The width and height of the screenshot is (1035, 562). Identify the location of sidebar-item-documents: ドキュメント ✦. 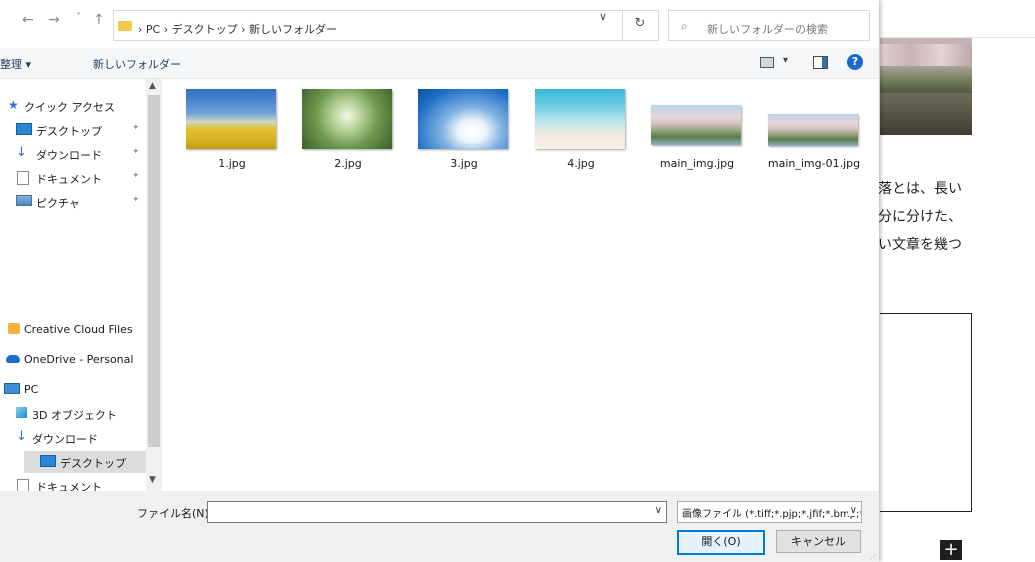
(73, 178).